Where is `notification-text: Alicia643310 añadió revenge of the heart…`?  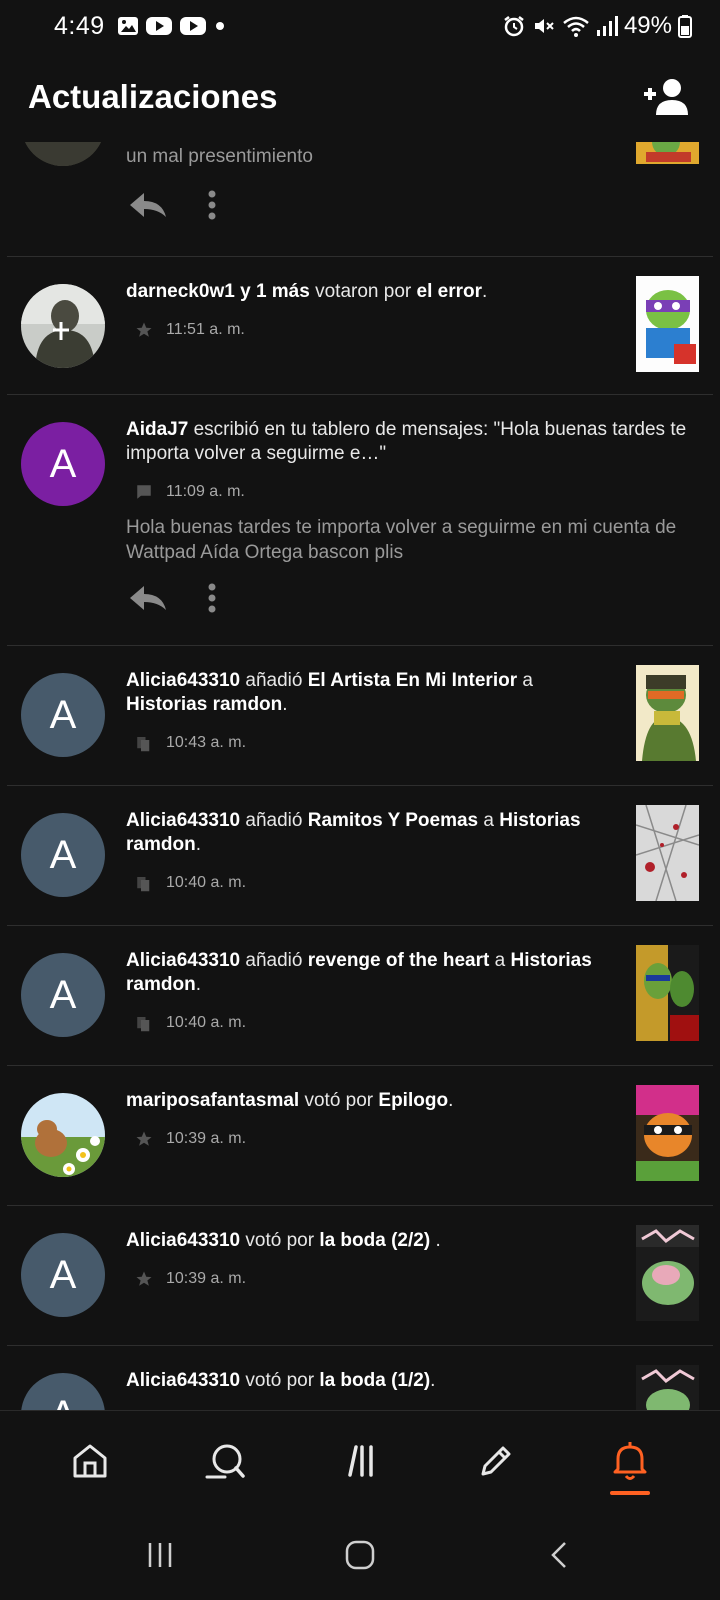 notification-text: Alicia643310 añadió revenge of the heart… is located at coordinates (361, 973).